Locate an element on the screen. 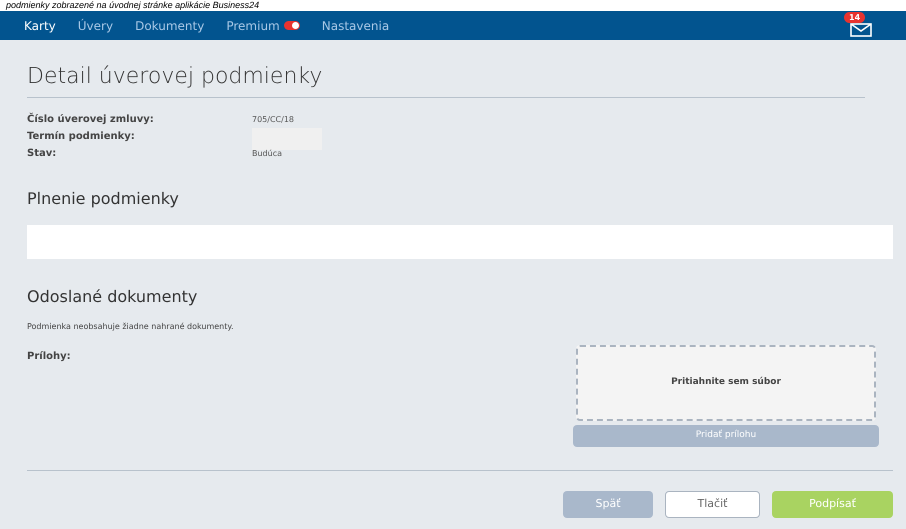  action-button: Tlačiť is located at coordinates (712, 504).